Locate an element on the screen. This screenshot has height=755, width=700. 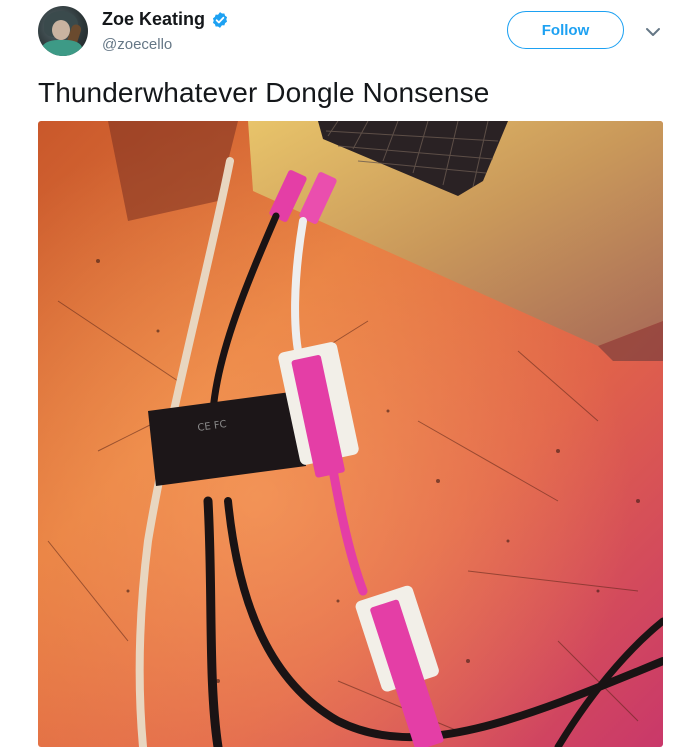
tweet-text: Thunderwhatever Dongle Nonsense is located at coordinates (264, 92).